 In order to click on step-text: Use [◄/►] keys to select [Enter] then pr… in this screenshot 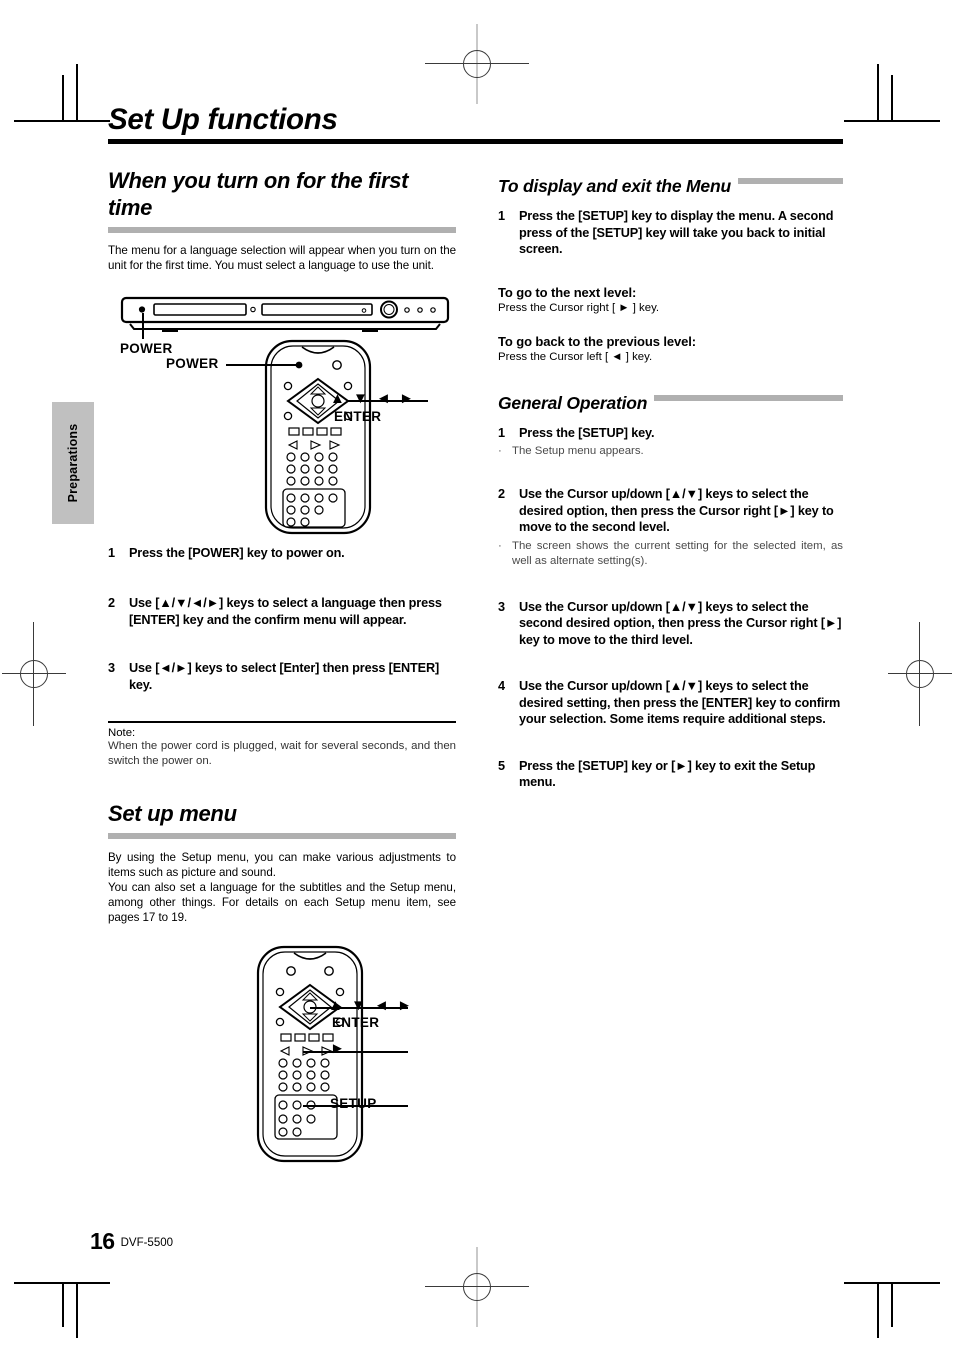, I will do `click(284, 676)`.